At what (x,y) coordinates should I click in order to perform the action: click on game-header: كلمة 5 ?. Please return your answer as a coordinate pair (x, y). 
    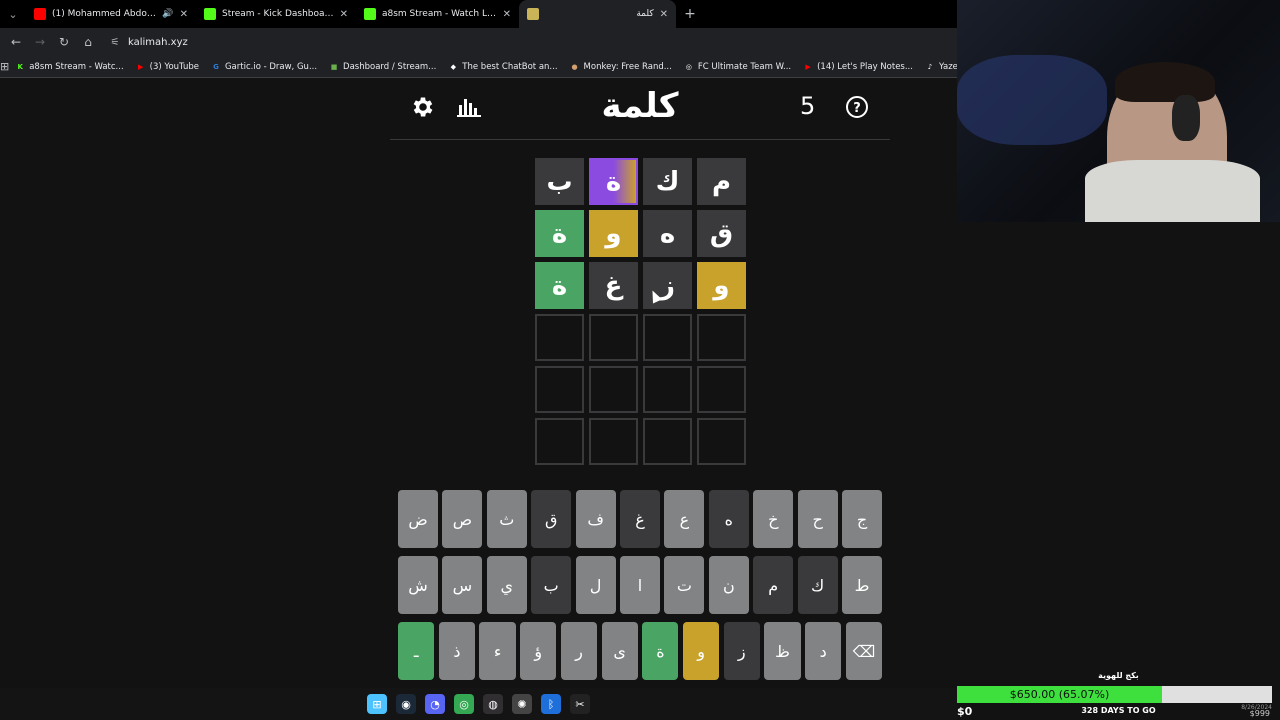
    Looking at the image, I should click on (640, 109).